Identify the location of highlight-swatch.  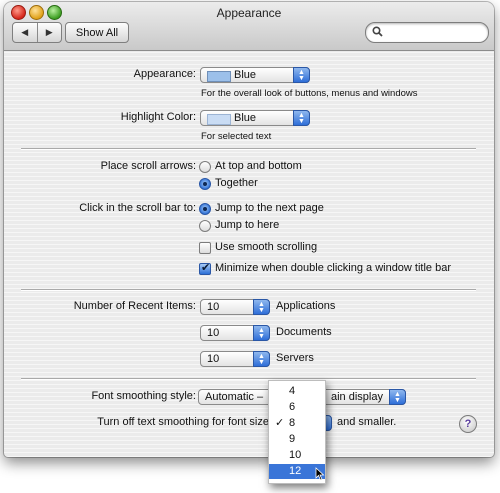
(219, 119).